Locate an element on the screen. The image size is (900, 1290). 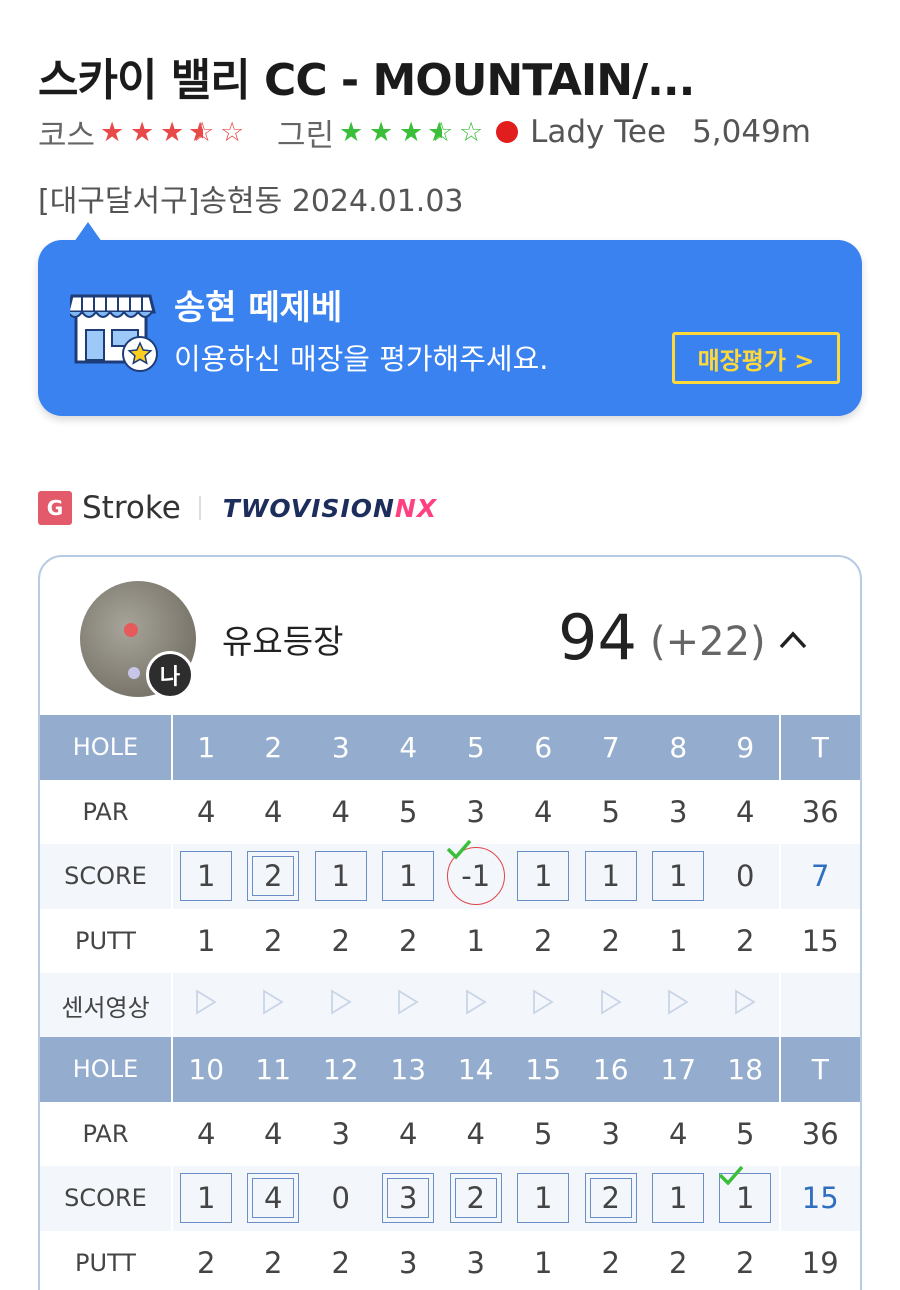
check-icon is located at coordinates (731, 1176).